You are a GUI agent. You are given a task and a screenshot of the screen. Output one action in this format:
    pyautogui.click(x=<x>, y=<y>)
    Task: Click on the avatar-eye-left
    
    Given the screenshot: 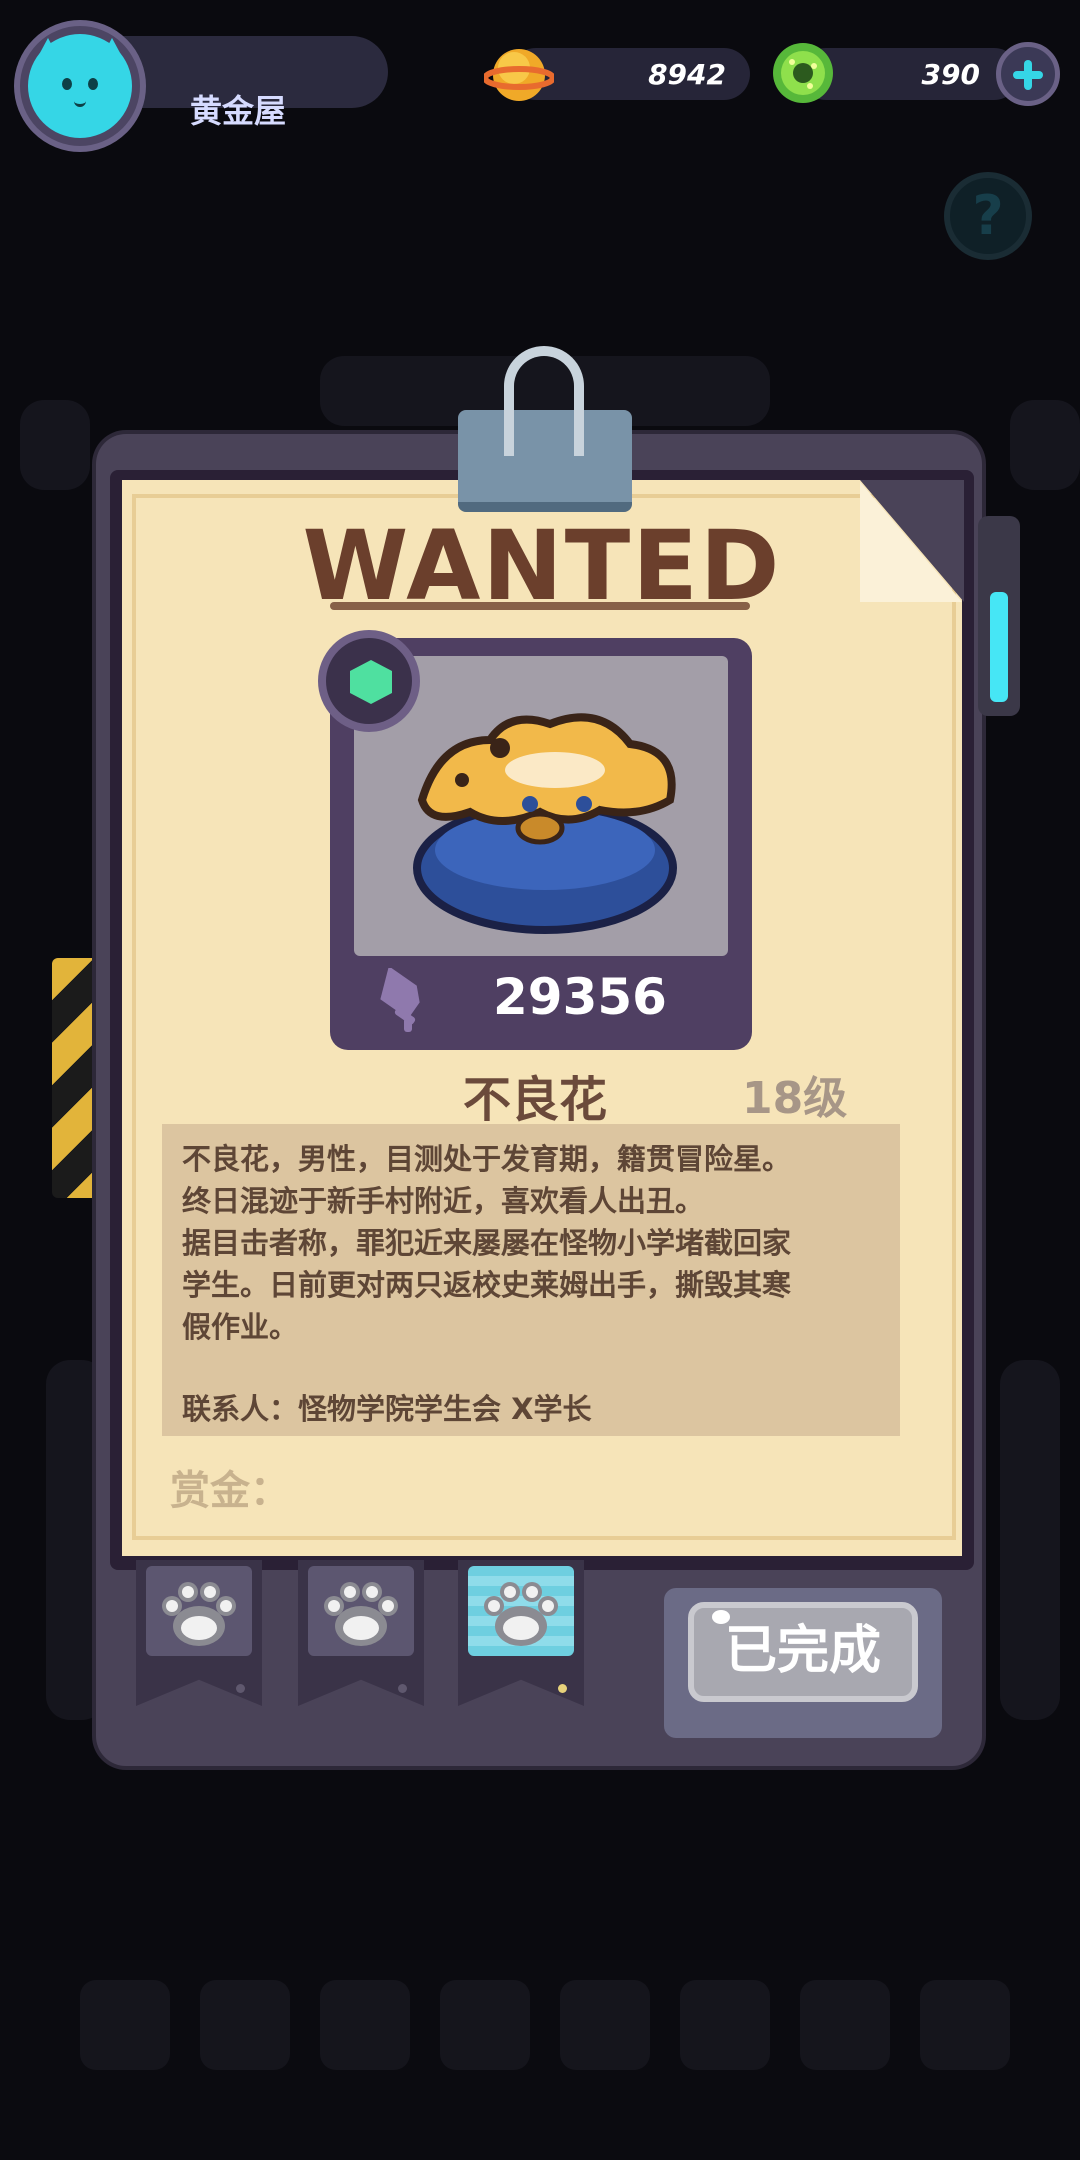 What is the action you would take?
    pyautogui.click(x=67, y=84)
    